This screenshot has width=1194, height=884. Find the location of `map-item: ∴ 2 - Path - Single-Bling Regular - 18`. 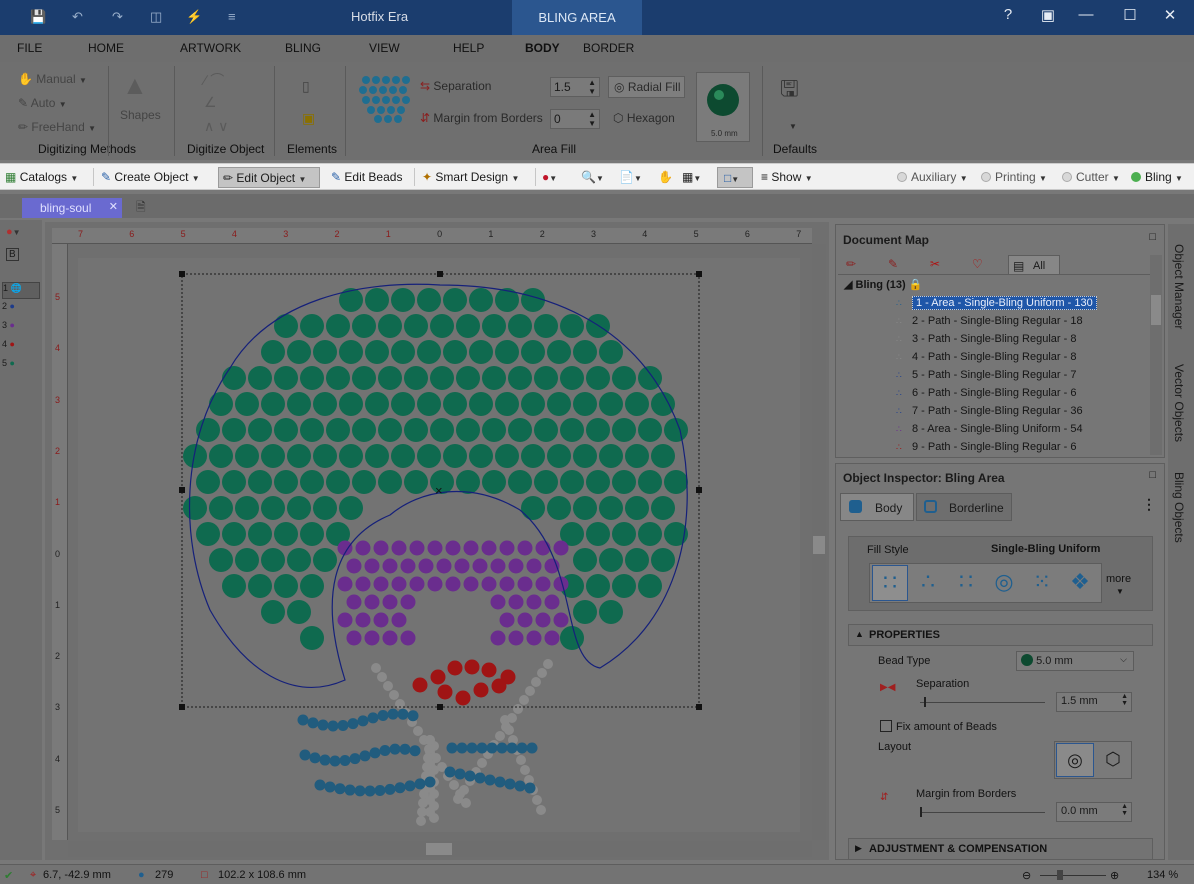

map-item: ∴ 2 - Path - Single-Bling Regular - 18 is located at coordinates (989, 321).